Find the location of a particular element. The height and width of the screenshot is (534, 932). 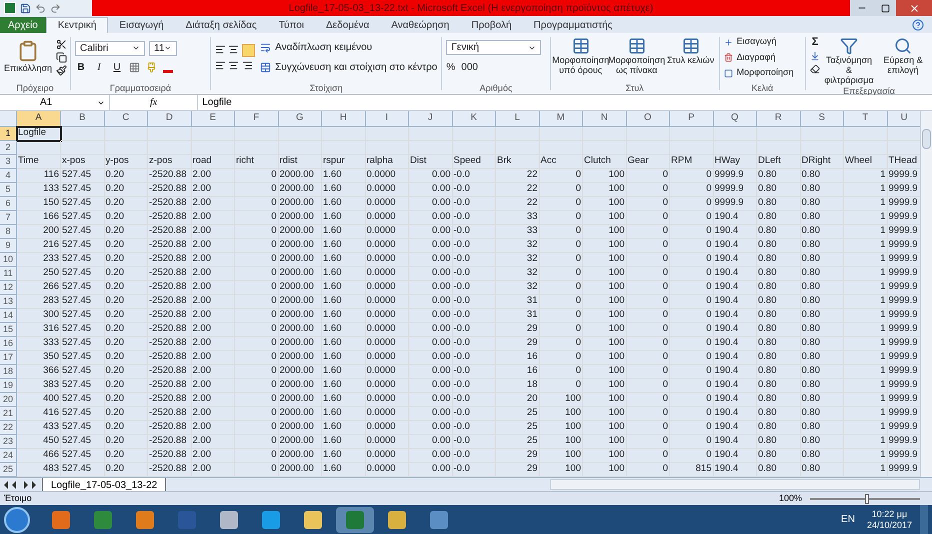

scissors-icon is located at coordinates (62, 44).